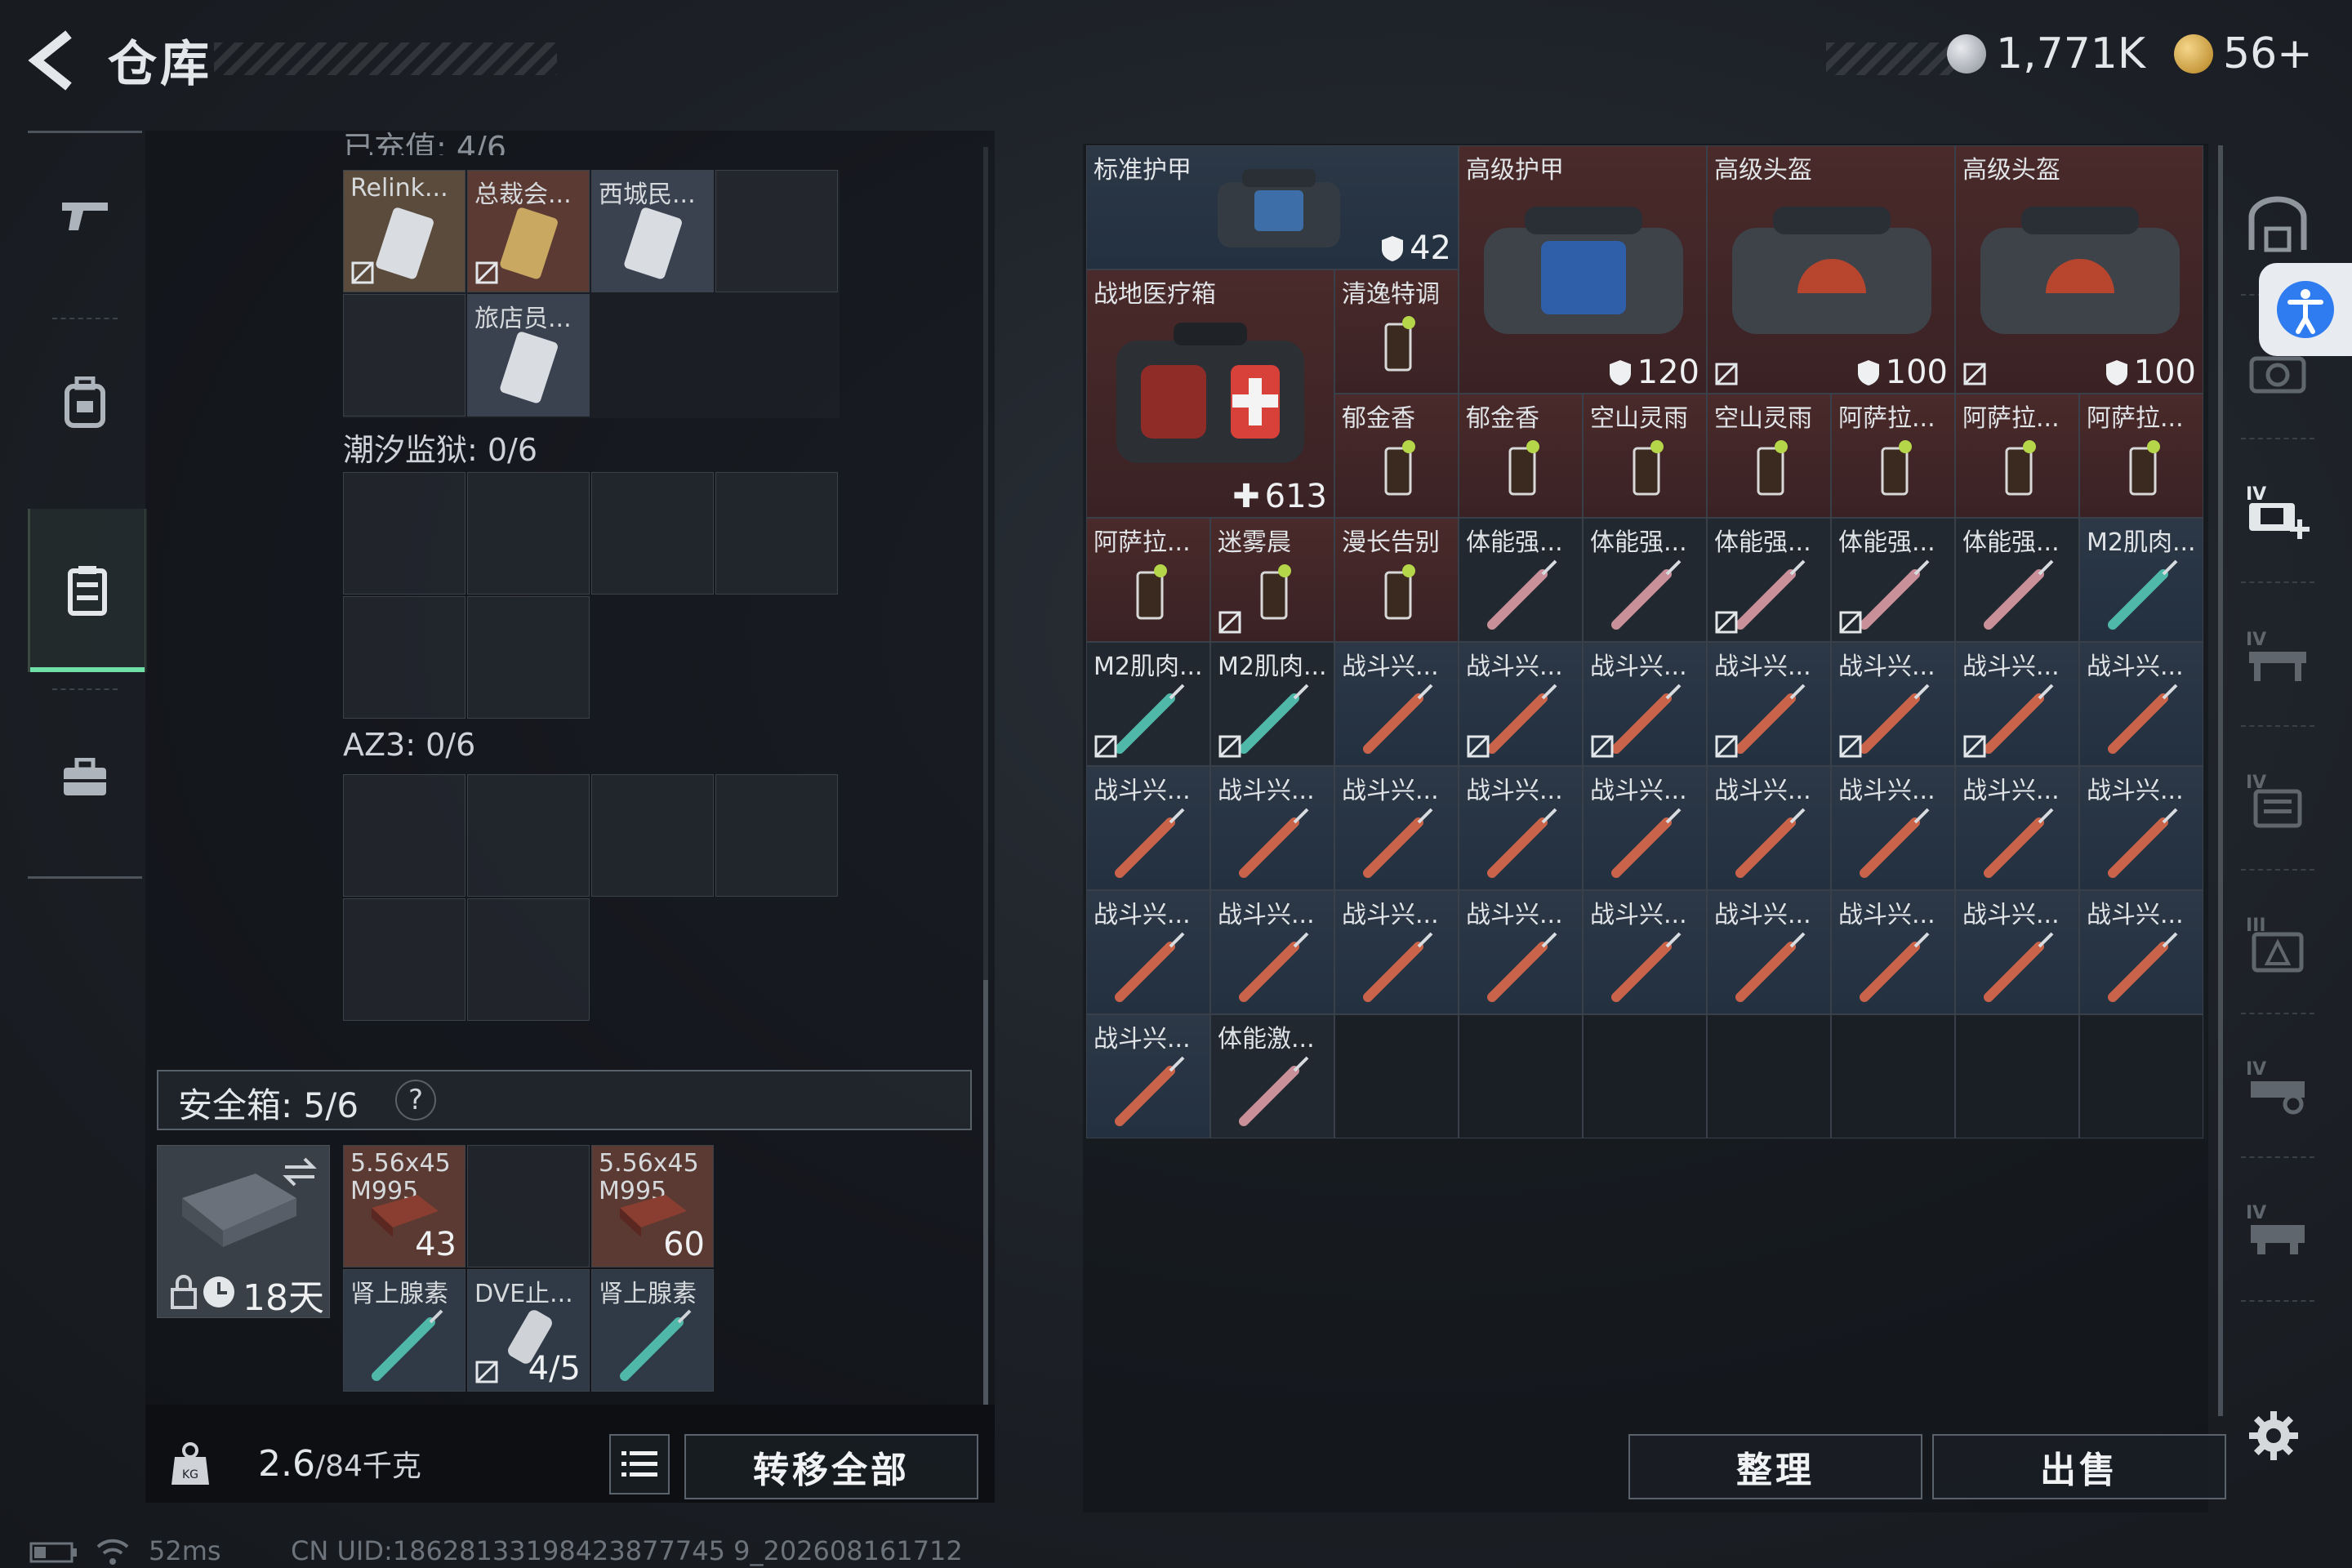  I want to click on settings-gear-icon, so click(2273, 1436).